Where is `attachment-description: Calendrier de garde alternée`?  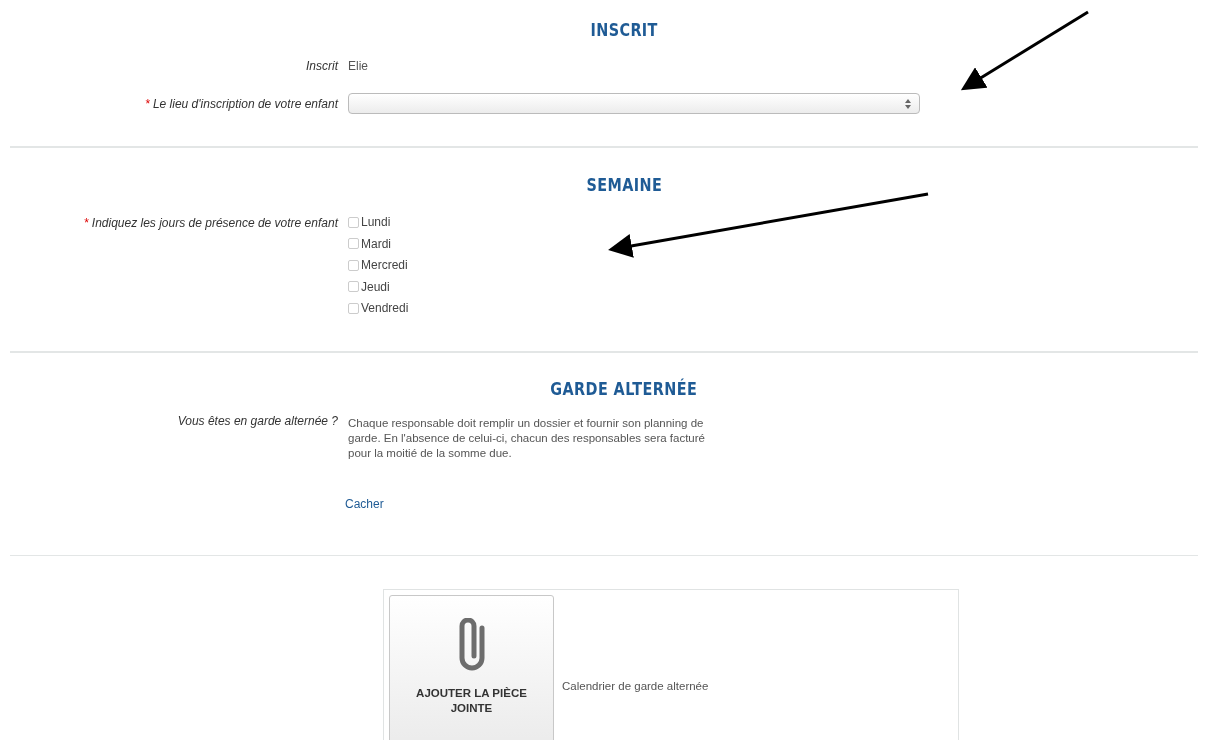 attachment-description: Calendrier de garde alternée is located at coordinates (635, 686).